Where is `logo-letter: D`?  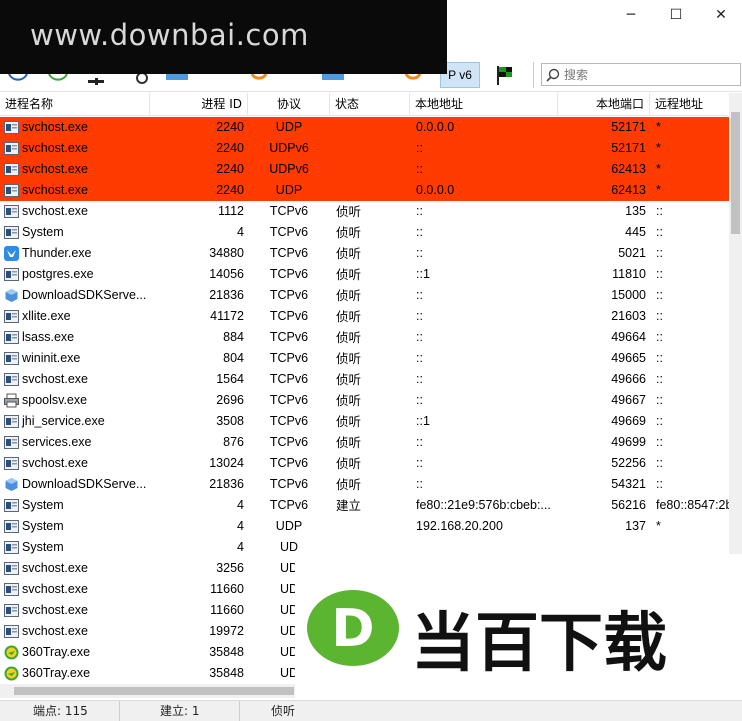 logo-letter: D is located at coordinates (352, 629).